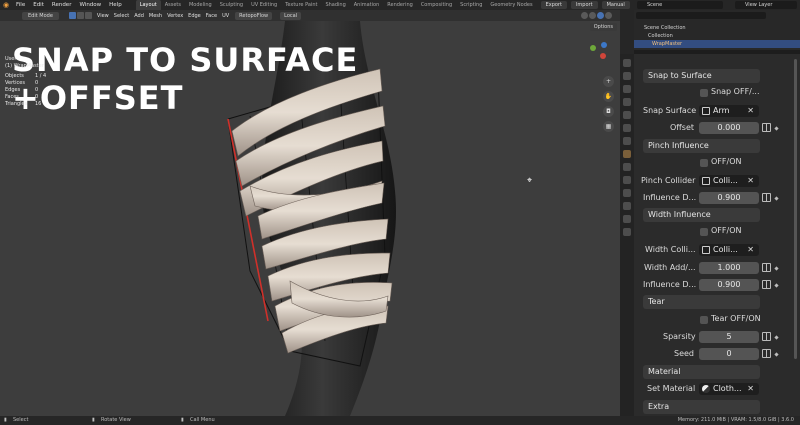  What do you see at coordinates (795, 209) in the screenshot?
I see `properties-scrollbar` at bounding box center [795, 209].